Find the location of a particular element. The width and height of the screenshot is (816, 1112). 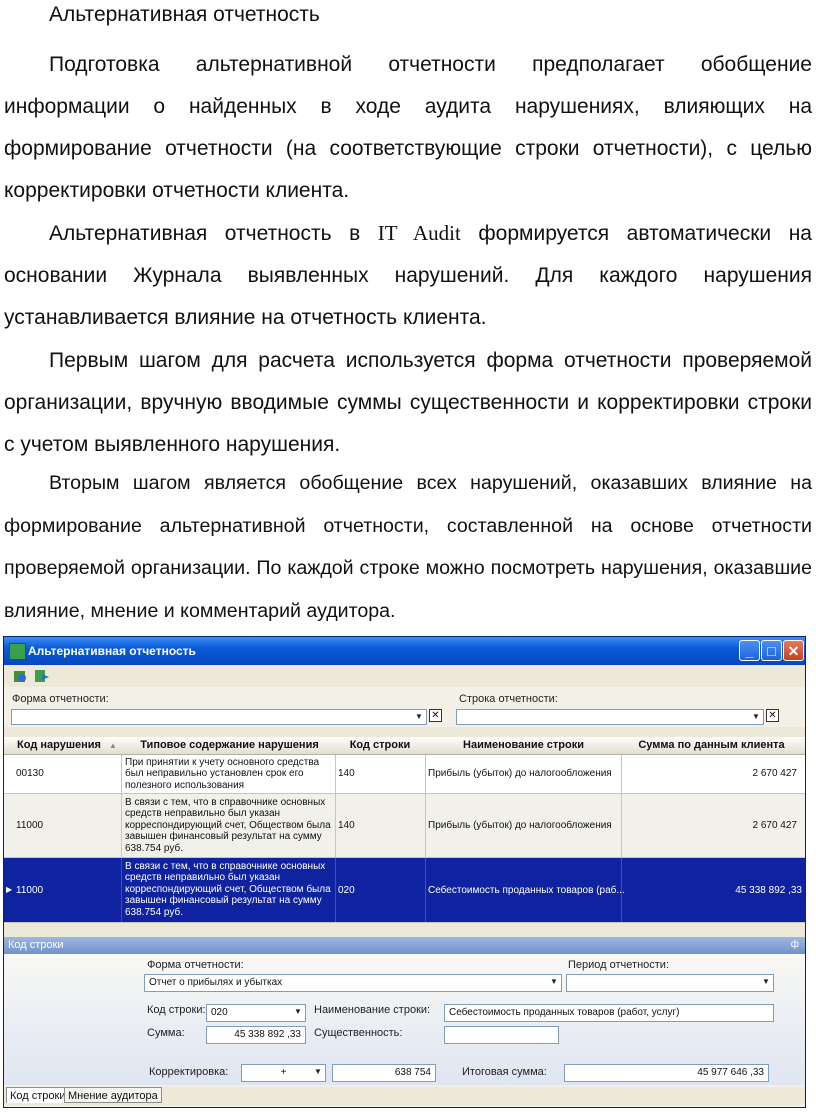

panel-period-label: Период отчетности: is located at coordinates (619, 965).